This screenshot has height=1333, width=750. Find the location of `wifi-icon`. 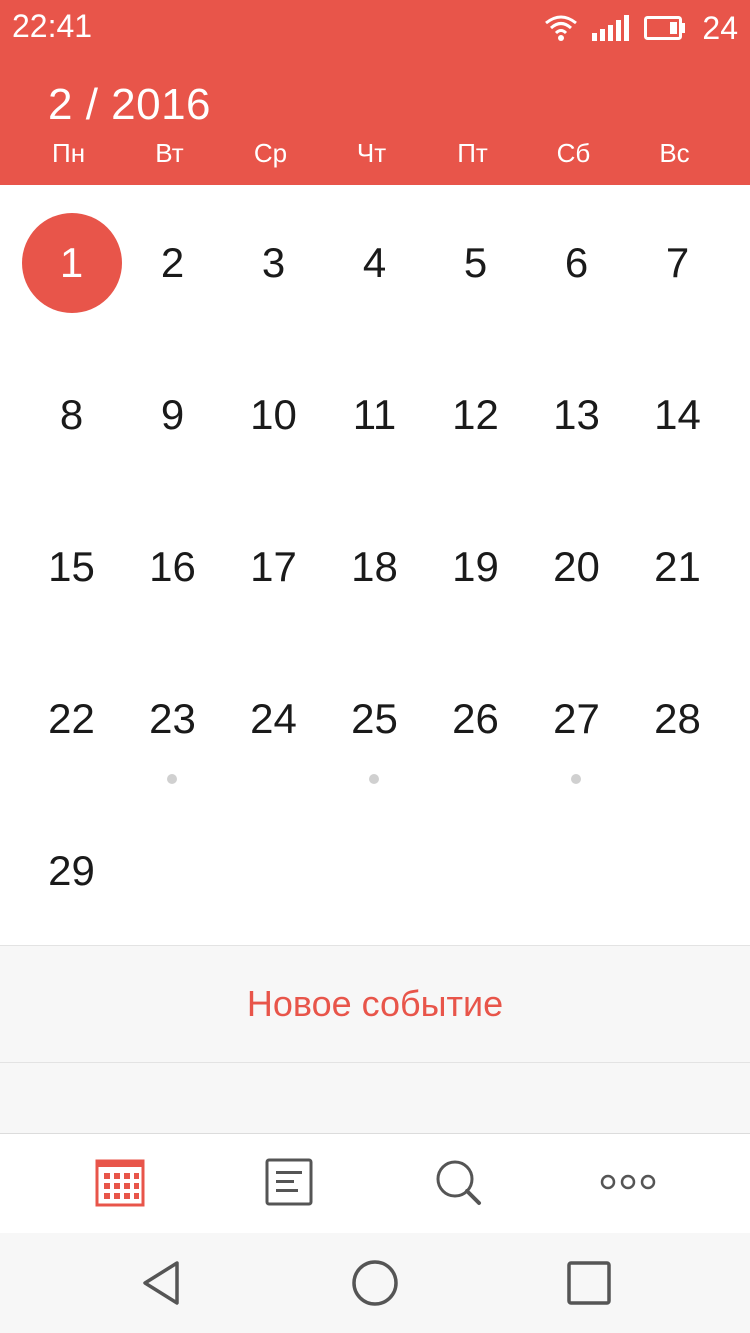

wifi-icon is located at coordinates (561, 28).